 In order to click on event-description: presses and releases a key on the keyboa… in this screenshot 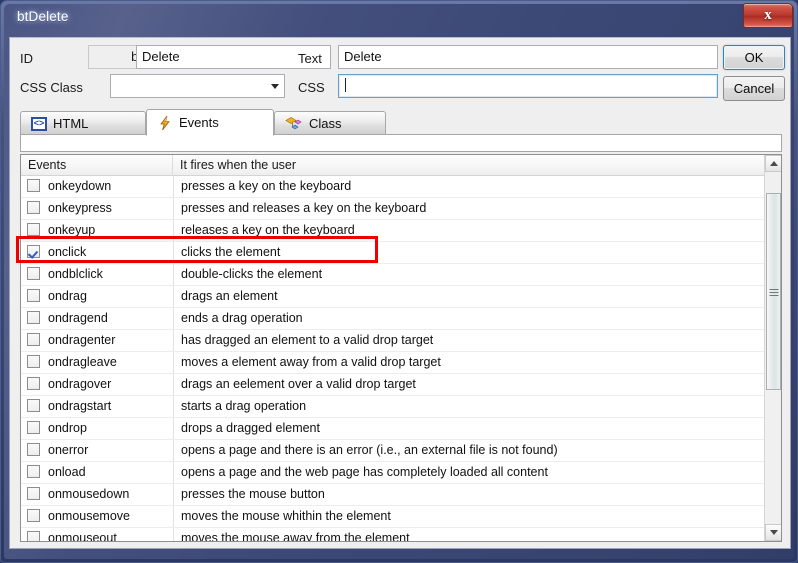, I will do `click(304, 208)`.